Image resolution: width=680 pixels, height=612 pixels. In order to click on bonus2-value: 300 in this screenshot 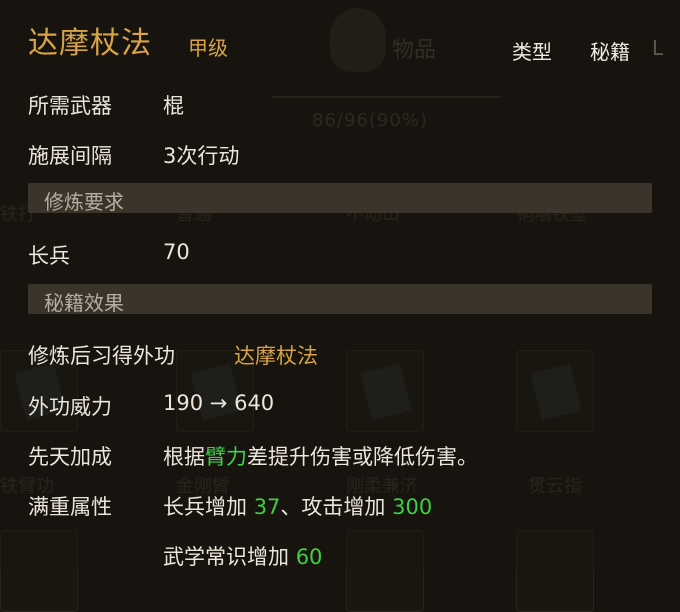, I will do `click(412, 507)`.